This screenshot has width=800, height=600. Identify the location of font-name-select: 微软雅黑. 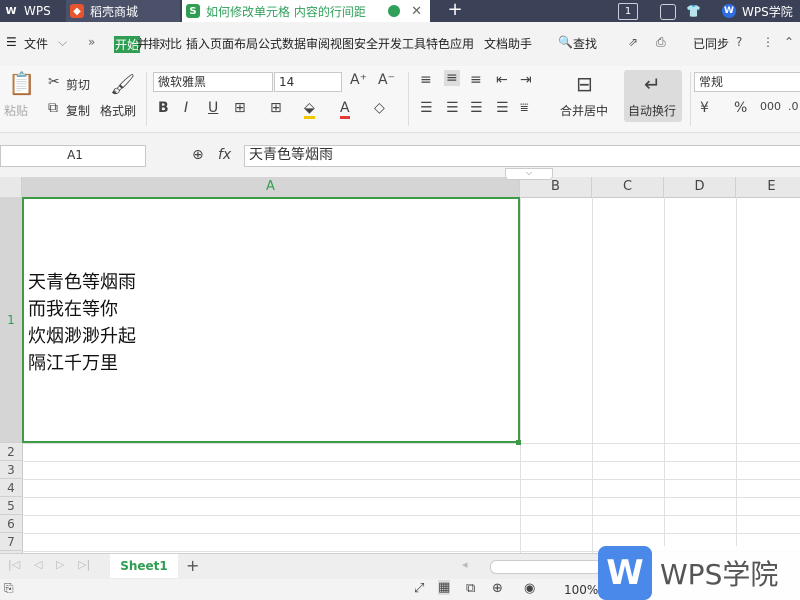
(213, 82).